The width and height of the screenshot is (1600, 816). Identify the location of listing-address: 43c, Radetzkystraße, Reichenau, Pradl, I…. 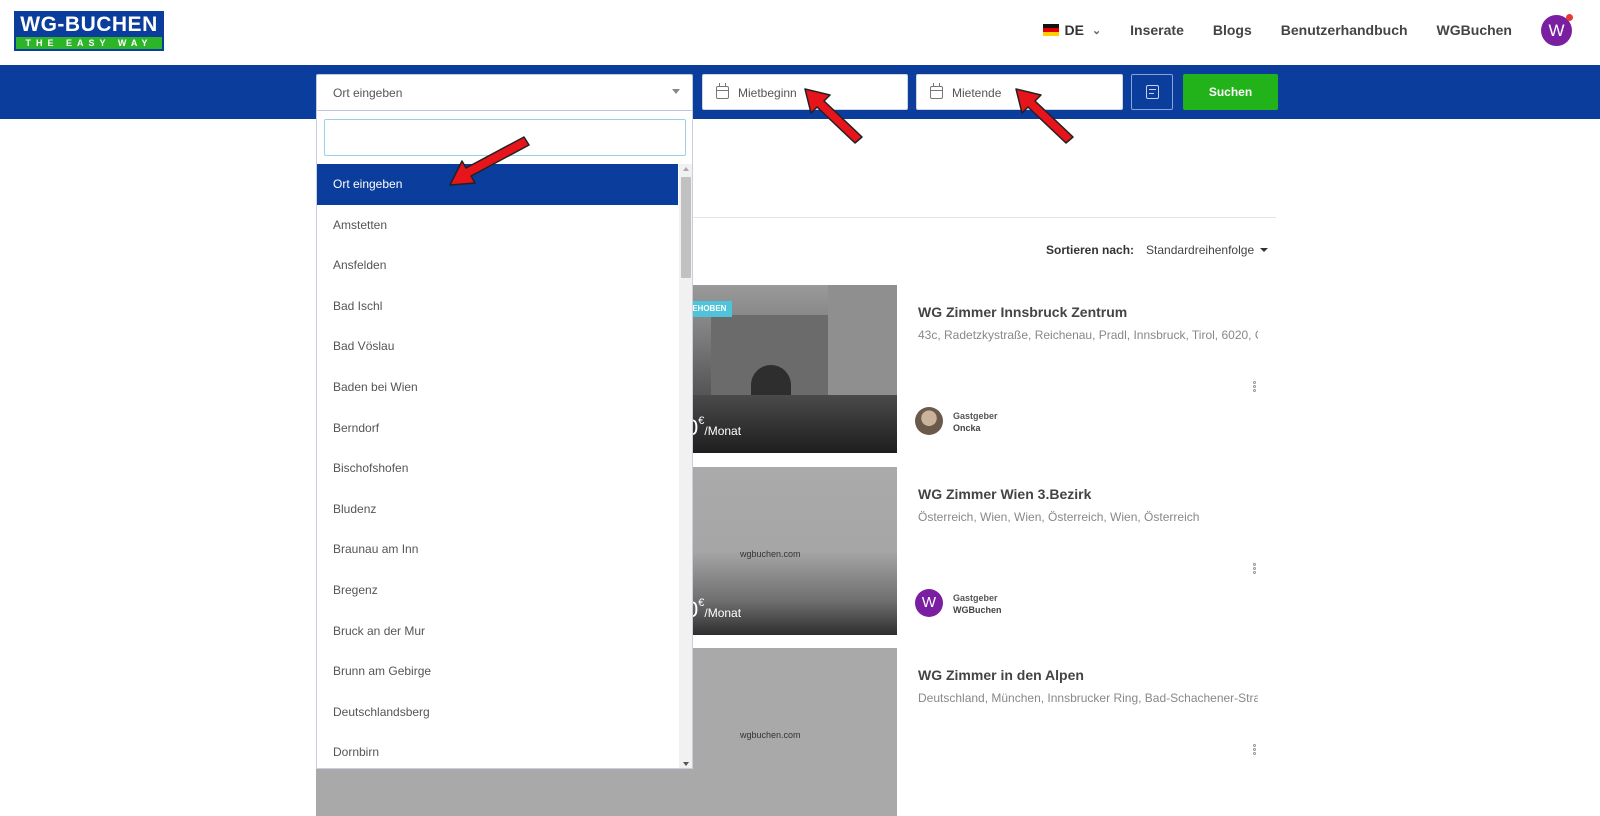
(1088, 335).